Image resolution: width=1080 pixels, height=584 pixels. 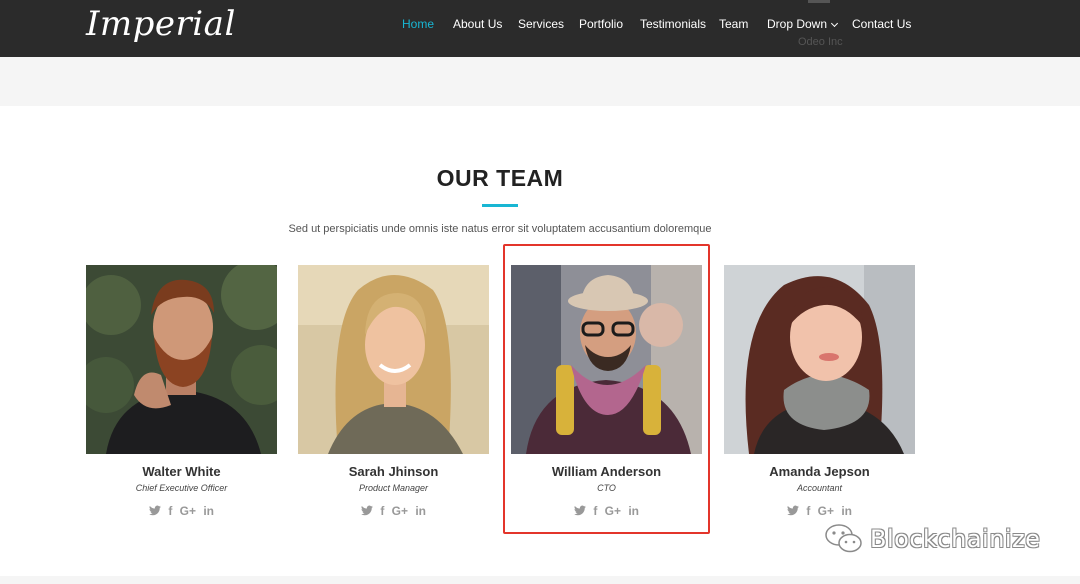 What do you see at coordinates (819, 488) in the screenshot?
I see `member-role: Accountant` at bounding box center [819, 488].